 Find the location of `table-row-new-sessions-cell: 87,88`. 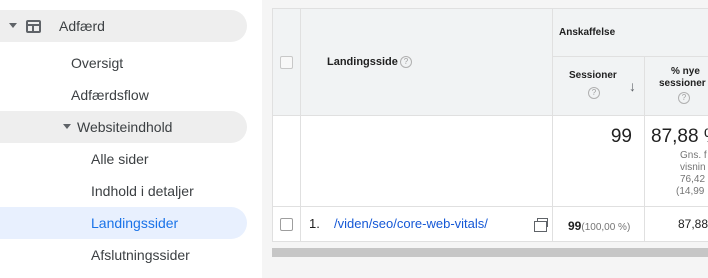

table-row-new-sessions-cell: 87,88 is located at coordinates (676, 224).